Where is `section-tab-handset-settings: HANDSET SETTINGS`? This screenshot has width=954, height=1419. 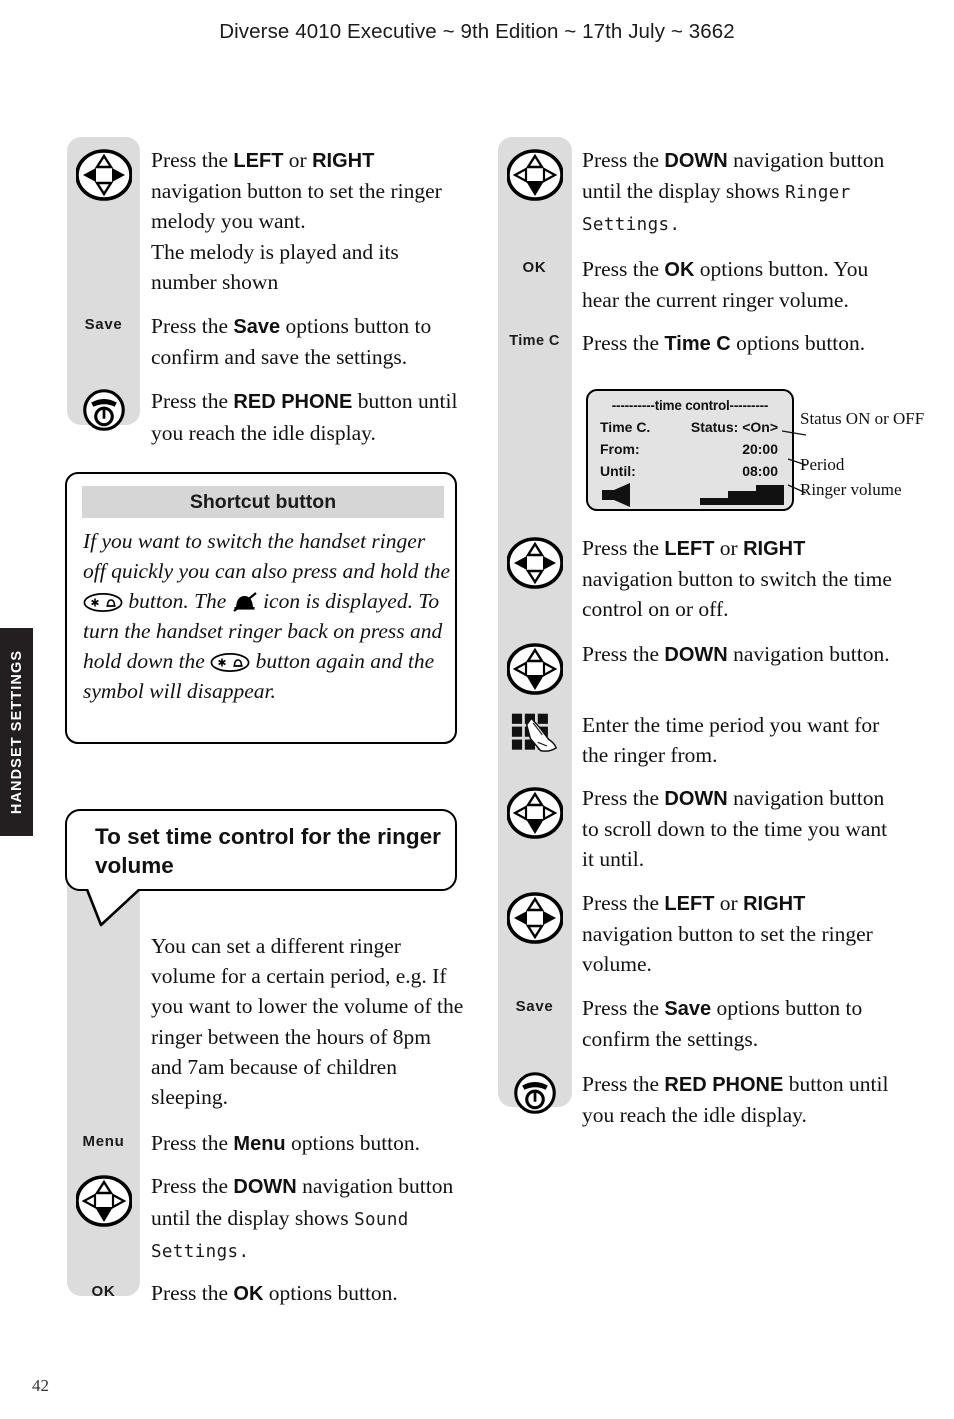 section-tab-handset-settings: HANDSET SETTINGS is located at coordinates (16, 732).